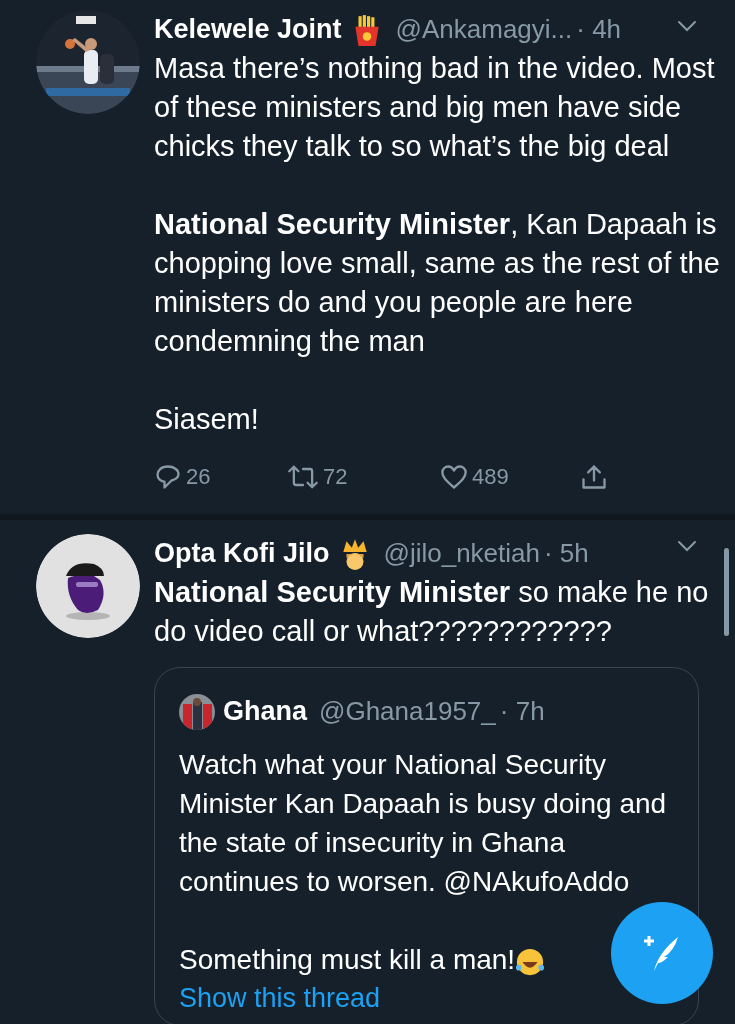 This screenshot has width=735, height=1024. Describe the element at coordinates (454, 476) in the screenshot. I see `heart-icon` at that location.